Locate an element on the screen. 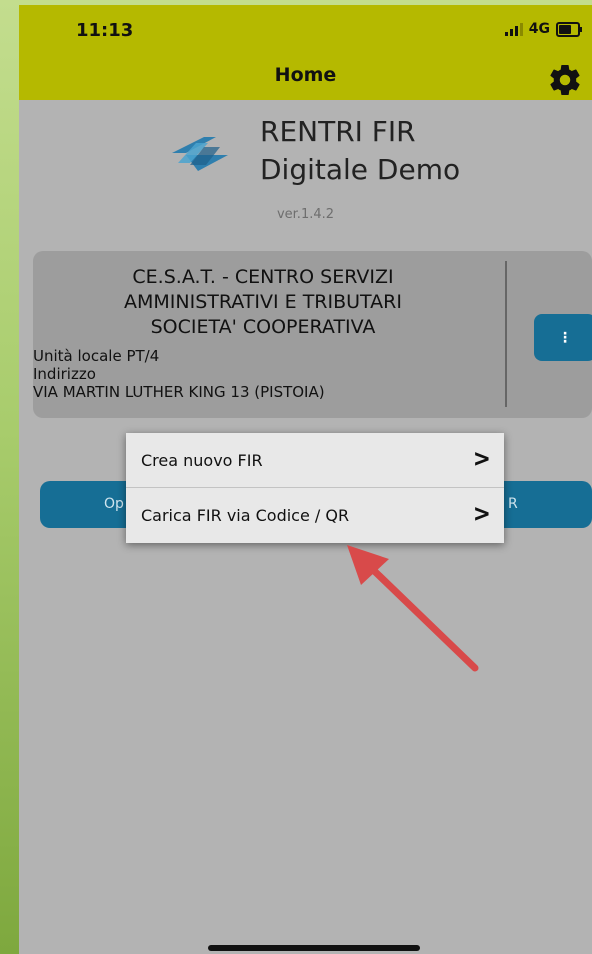  address-label: Indirizzo is located at coordinates (64, 374).